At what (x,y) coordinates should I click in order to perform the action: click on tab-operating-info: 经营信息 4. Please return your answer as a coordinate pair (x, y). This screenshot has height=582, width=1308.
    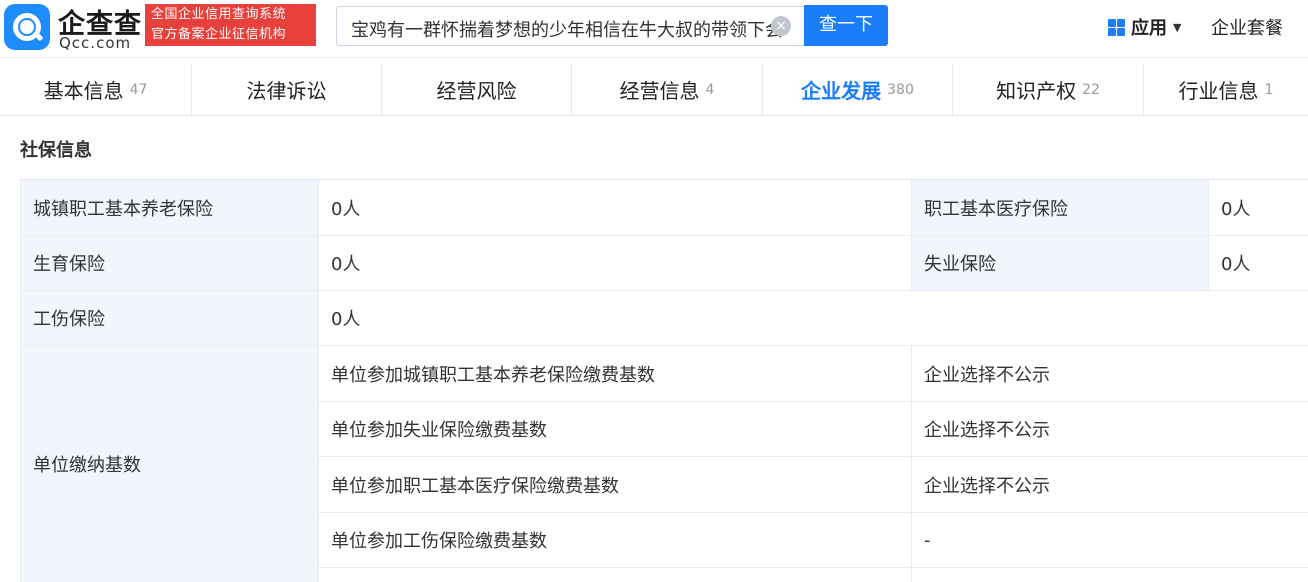
    Looking at the image, I should click on (667, 89).